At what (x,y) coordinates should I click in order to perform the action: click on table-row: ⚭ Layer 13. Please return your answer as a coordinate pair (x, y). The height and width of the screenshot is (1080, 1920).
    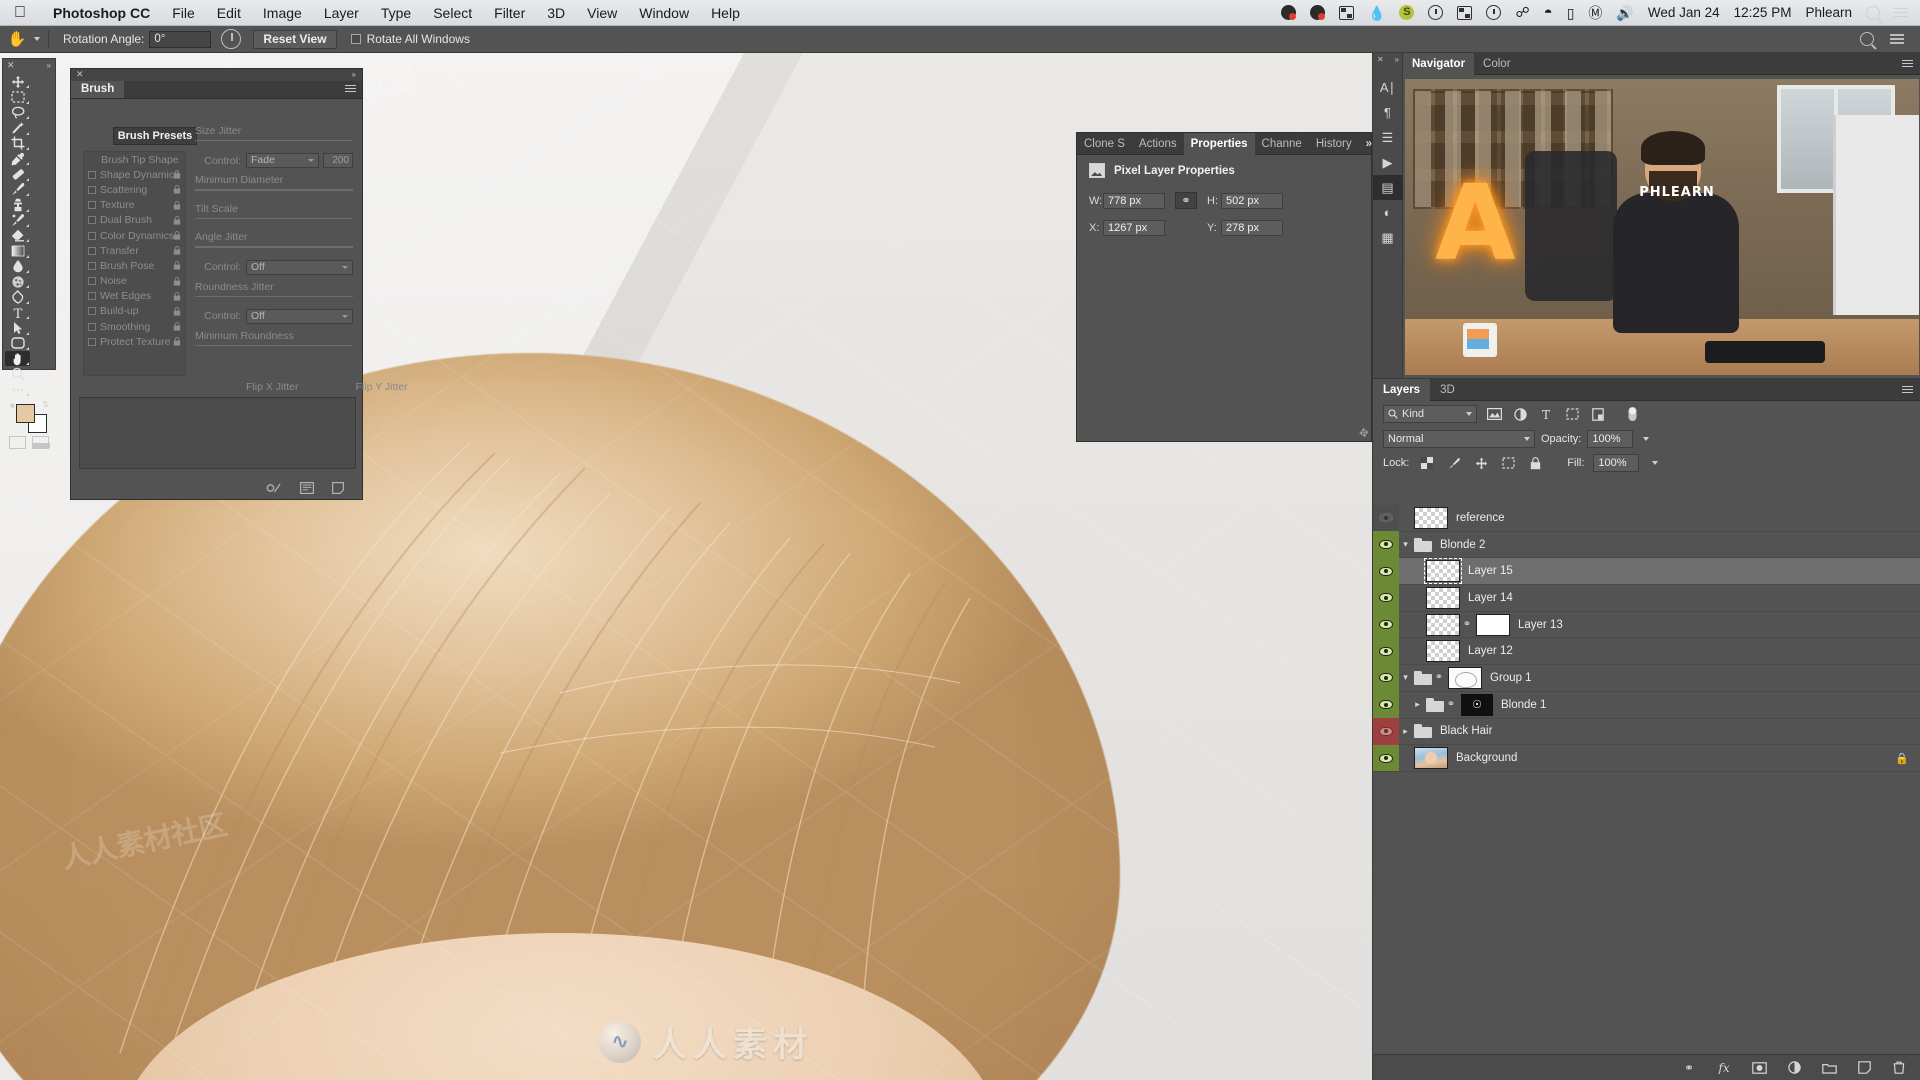
    Looking at the image, I should click on (1646, 625).